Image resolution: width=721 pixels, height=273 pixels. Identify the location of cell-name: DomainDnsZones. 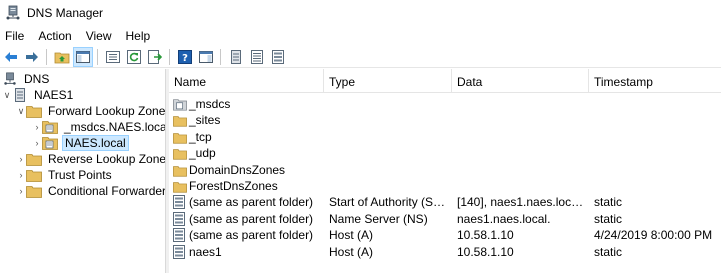
(248, 170).